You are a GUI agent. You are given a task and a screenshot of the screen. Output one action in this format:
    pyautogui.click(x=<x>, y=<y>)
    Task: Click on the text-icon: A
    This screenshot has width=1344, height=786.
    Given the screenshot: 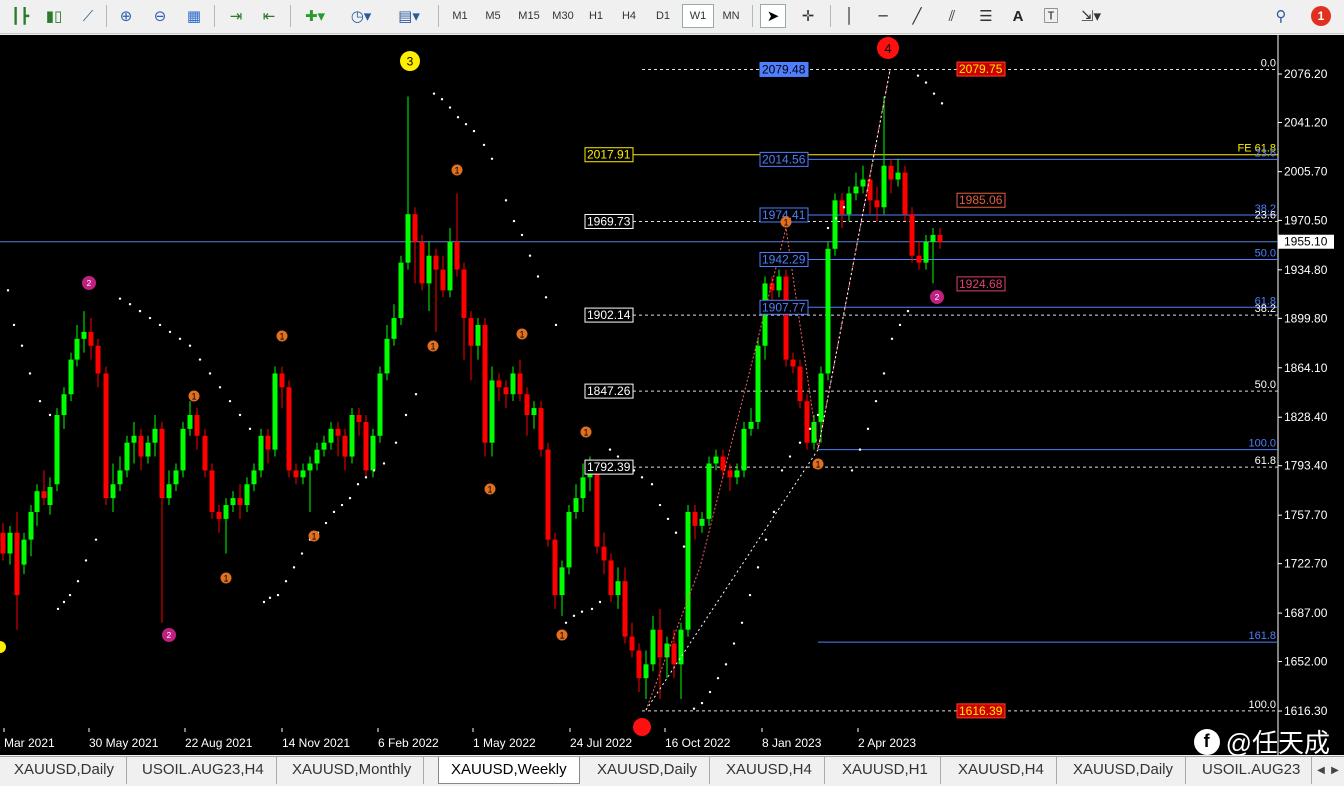 What is the action you would take?
    pyautogui.click(x=1018, y=16)
    